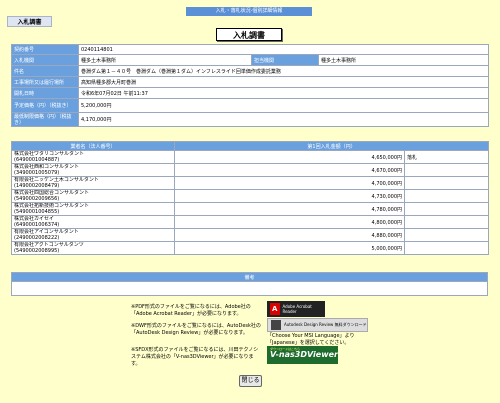 The height and width of the screenshot is (403, 500). I want to click on corp-number: (1490002008479), so click(37, 186).